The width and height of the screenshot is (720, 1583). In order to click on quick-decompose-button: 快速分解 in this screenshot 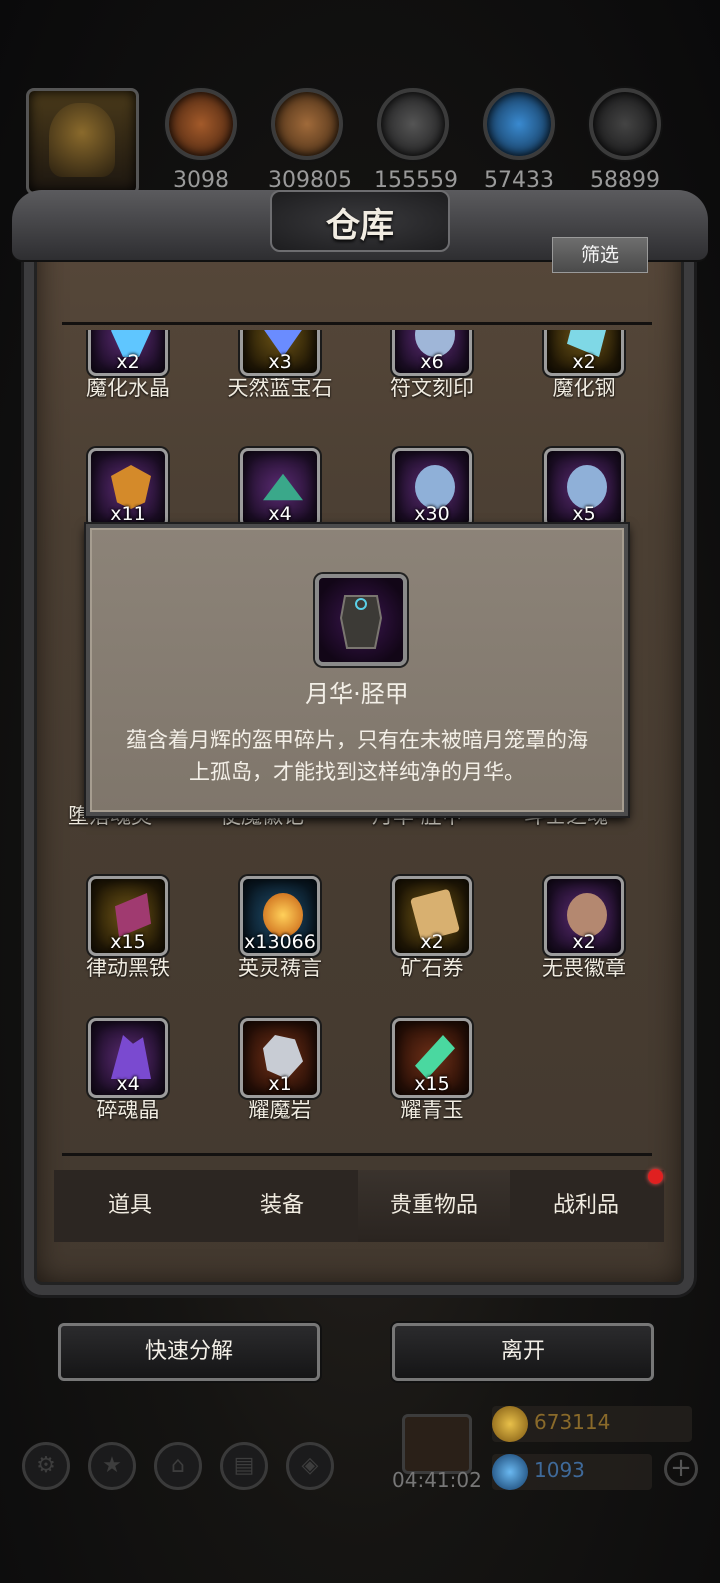, I will do `click(189, 1352)`.